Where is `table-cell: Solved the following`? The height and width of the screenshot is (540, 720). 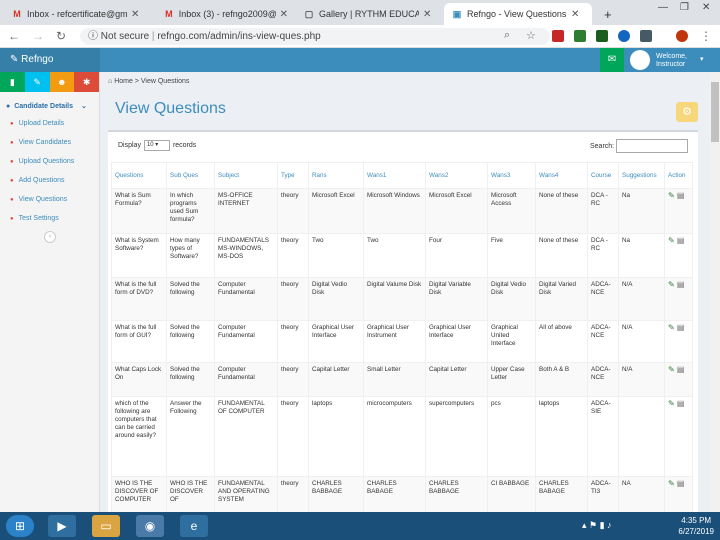 table-cell: Solved the following is located at coordinates (190, 299).